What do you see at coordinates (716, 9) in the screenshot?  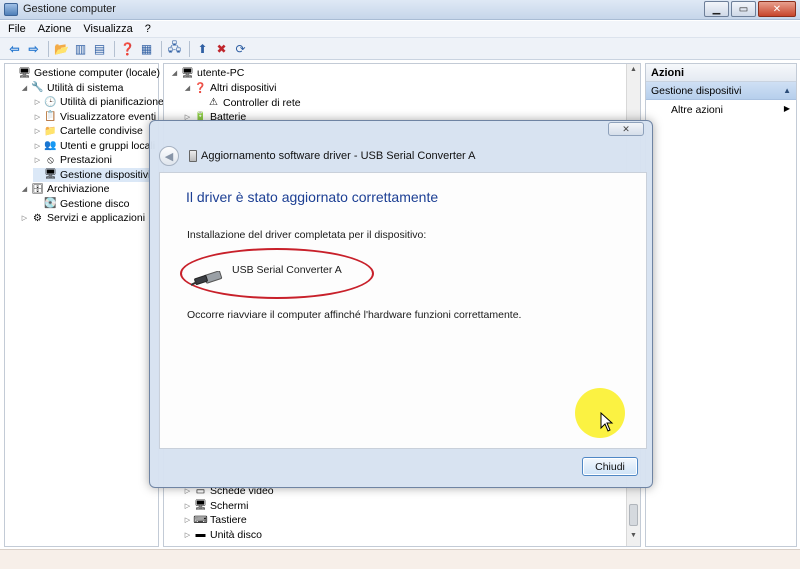 I see `minimize-button: ▁` at bounding box center [716, 9].